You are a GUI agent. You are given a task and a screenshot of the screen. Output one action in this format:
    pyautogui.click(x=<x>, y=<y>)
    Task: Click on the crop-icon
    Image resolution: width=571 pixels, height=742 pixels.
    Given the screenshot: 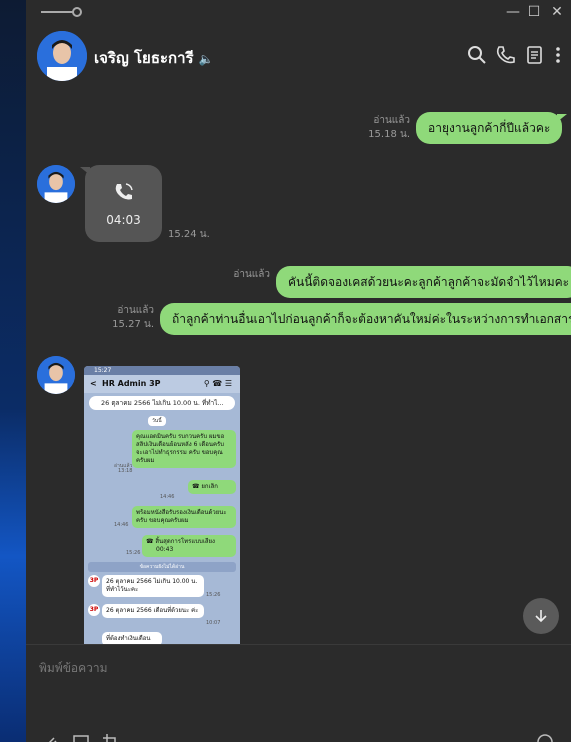 What is the action you would take?
    pyautogui.click(x=111, y=737)
    